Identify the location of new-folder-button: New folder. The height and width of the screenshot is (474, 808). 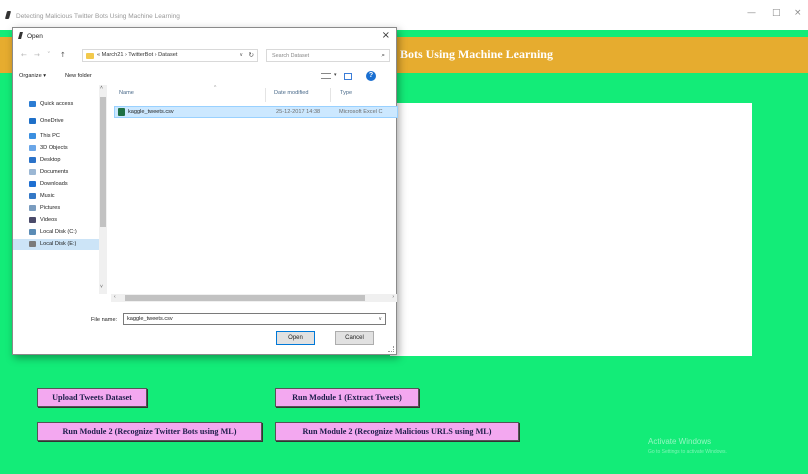
(78, 76).